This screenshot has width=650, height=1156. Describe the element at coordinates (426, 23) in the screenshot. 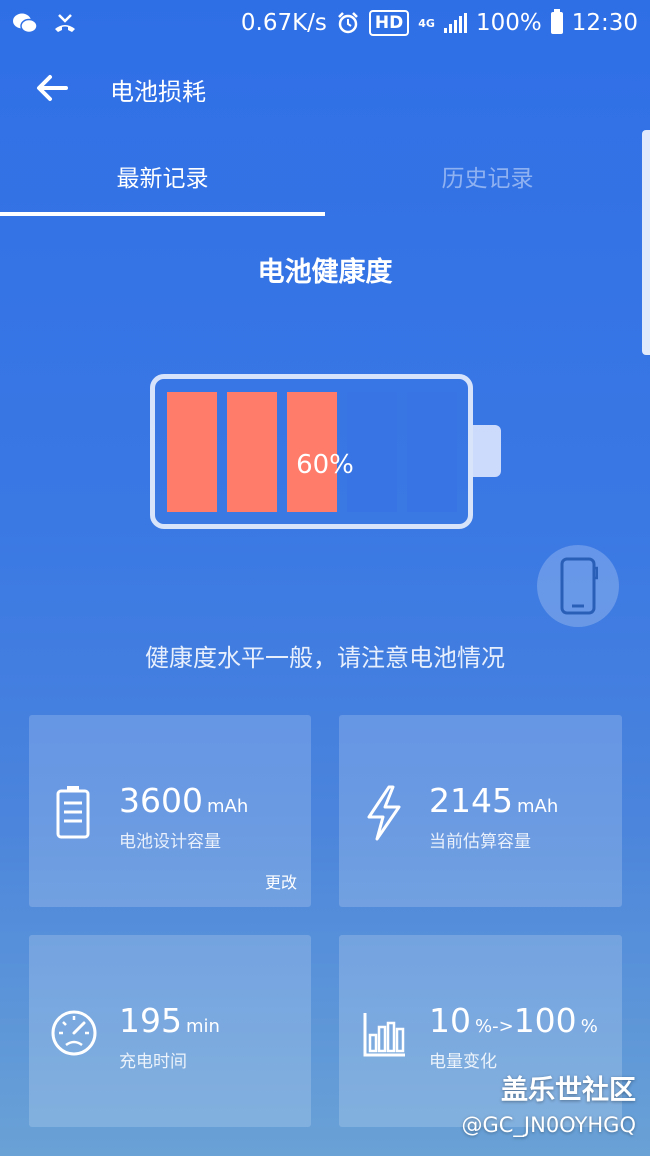

I see `network-type: 4G` at that location.